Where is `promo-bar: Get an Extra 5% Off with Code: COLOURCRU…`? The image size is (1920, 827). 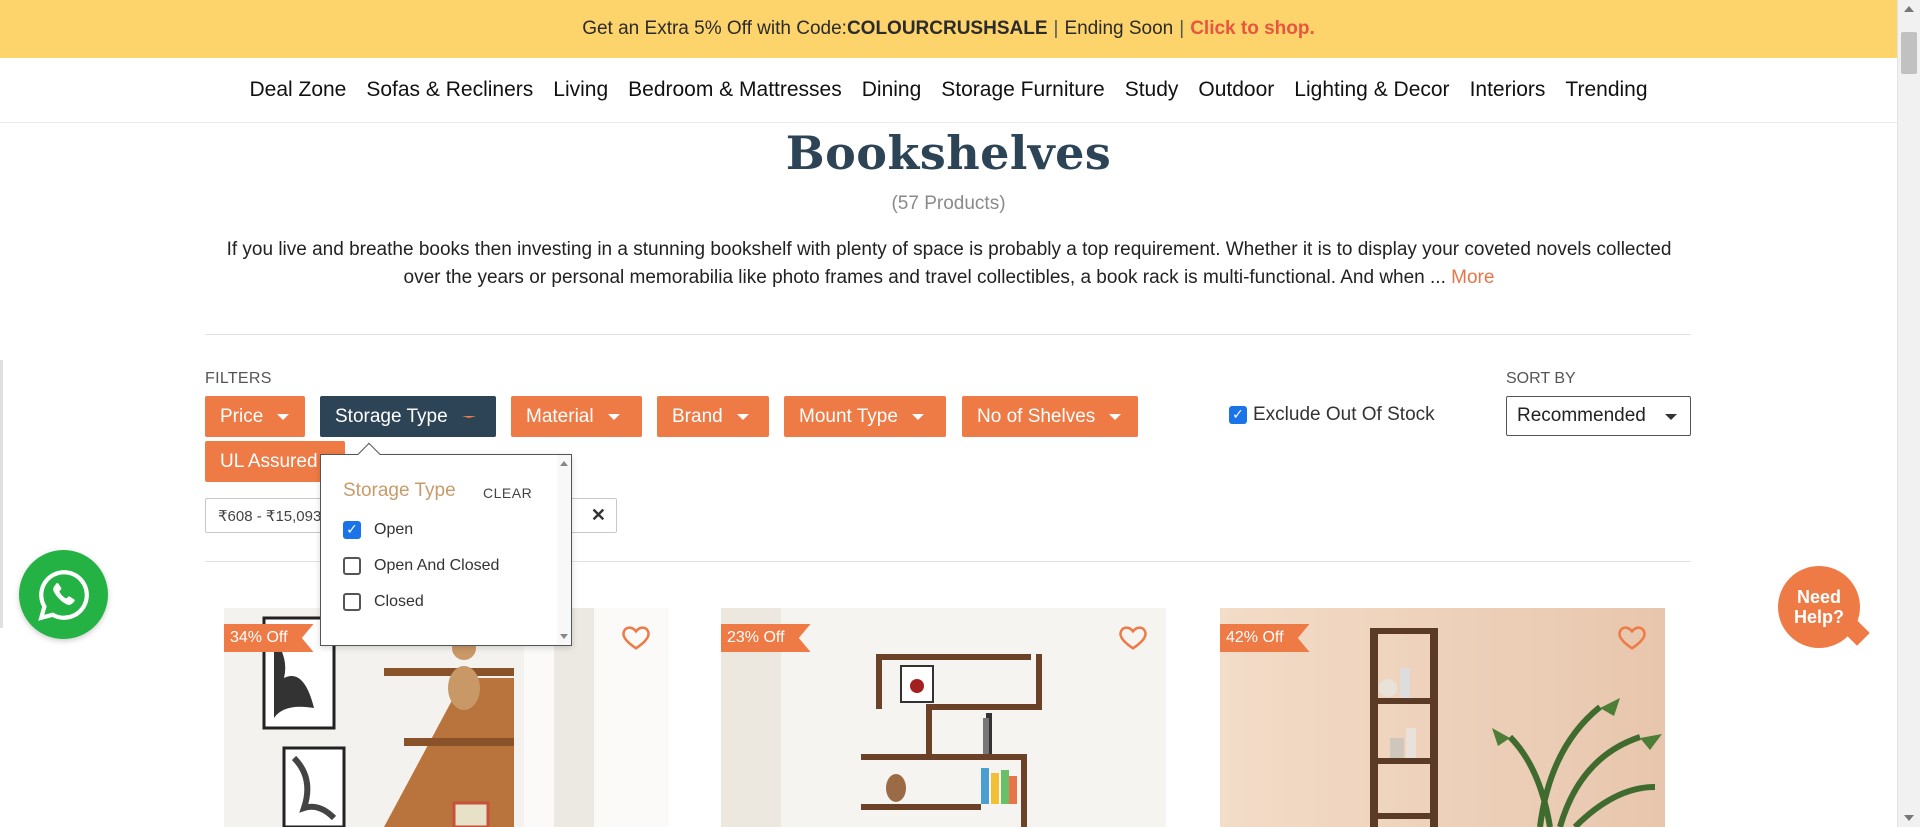 promo-bar: Get an Extra 5% Off with Code: COLOURCRU… is located at coordinates (948, 29).